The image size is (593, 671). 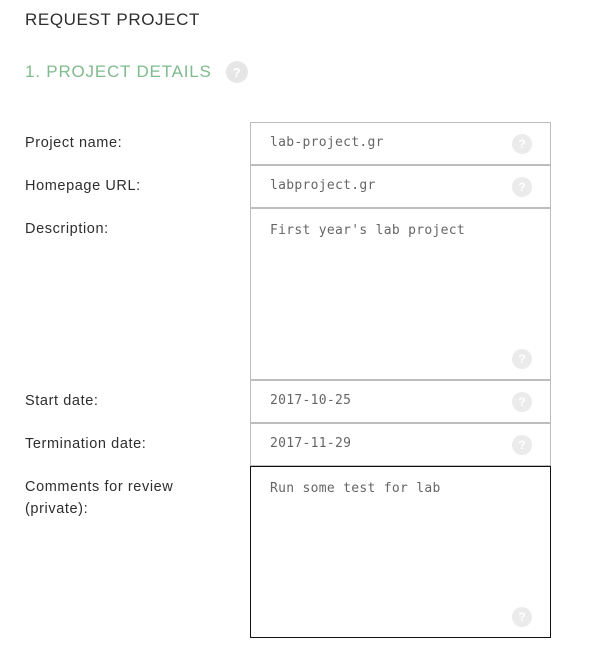 What do you see at coordinates (311, 443) in the screenshot?
I see `termination-date-value: 2017-11-29` at bounding box center [311, 443].